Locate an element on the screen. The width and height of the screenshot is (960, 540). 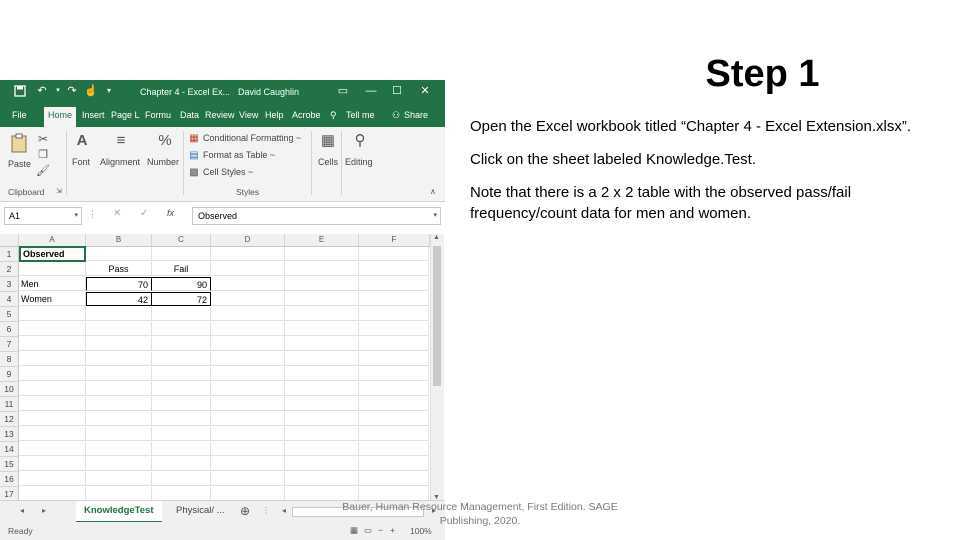
tab-insert: Insert is located at coordinates (93, 115).